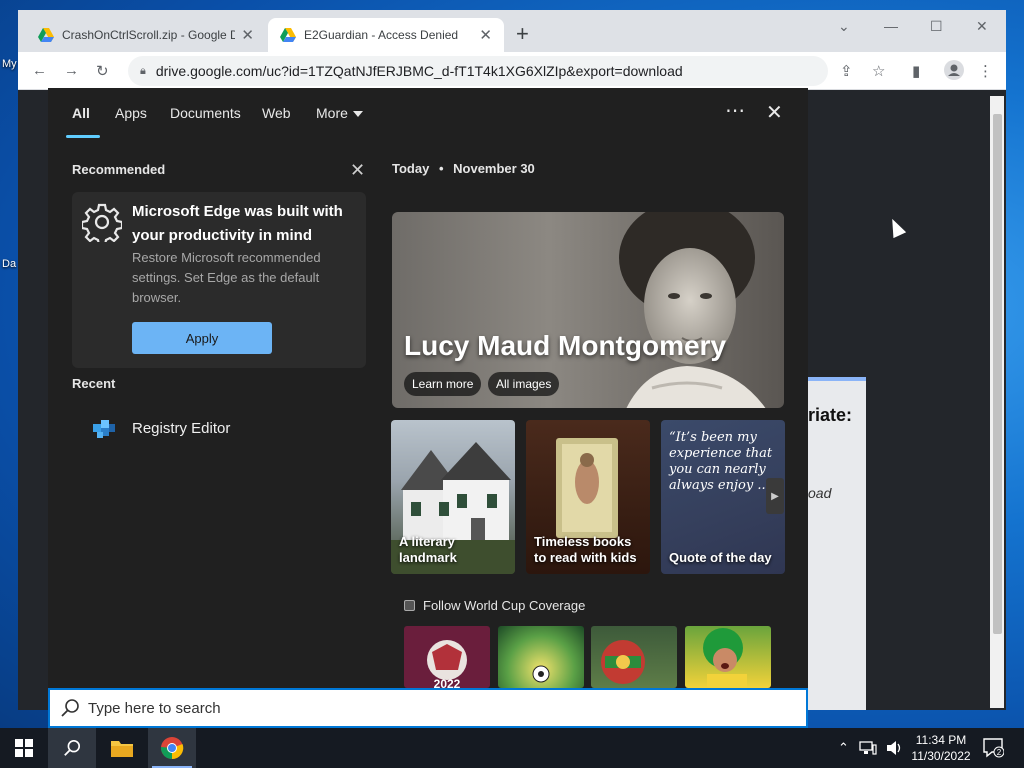 The height and width of the screenshot is (768, 1024). I want to click on chrome-taskbar-button, so click(172, 748).